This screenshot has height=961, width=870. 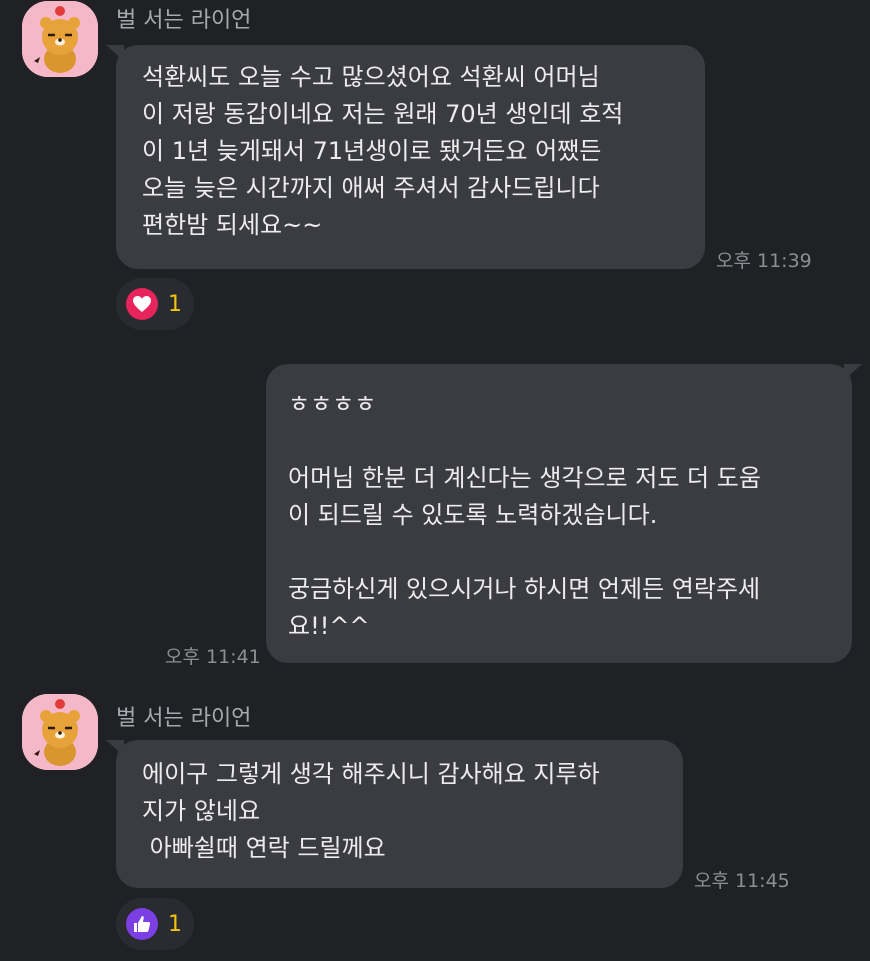 I want to click on message-time: 오후 11:39, so click(x=764, y=261).